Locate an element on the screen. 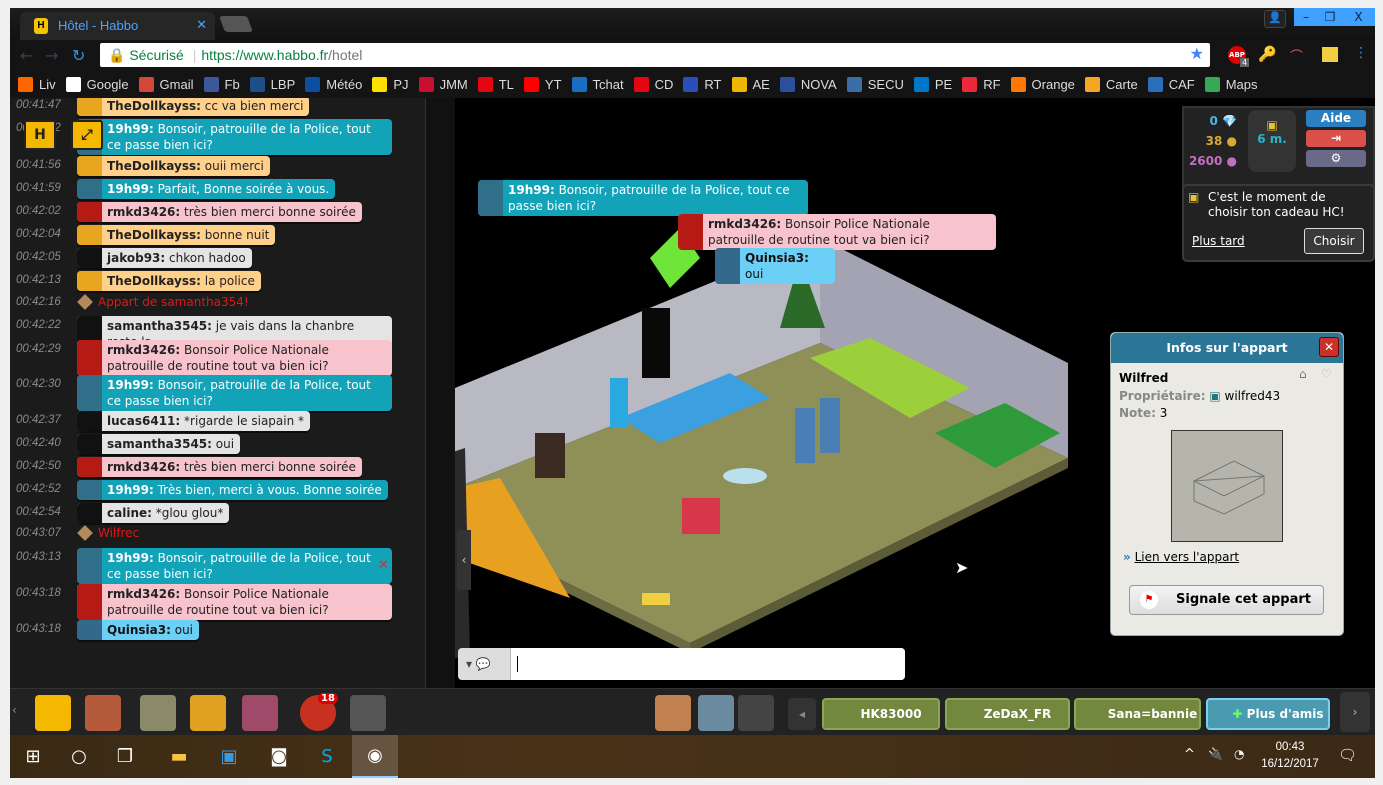  friends-prev-icon: ◂ is located at coordinates (802, 714).